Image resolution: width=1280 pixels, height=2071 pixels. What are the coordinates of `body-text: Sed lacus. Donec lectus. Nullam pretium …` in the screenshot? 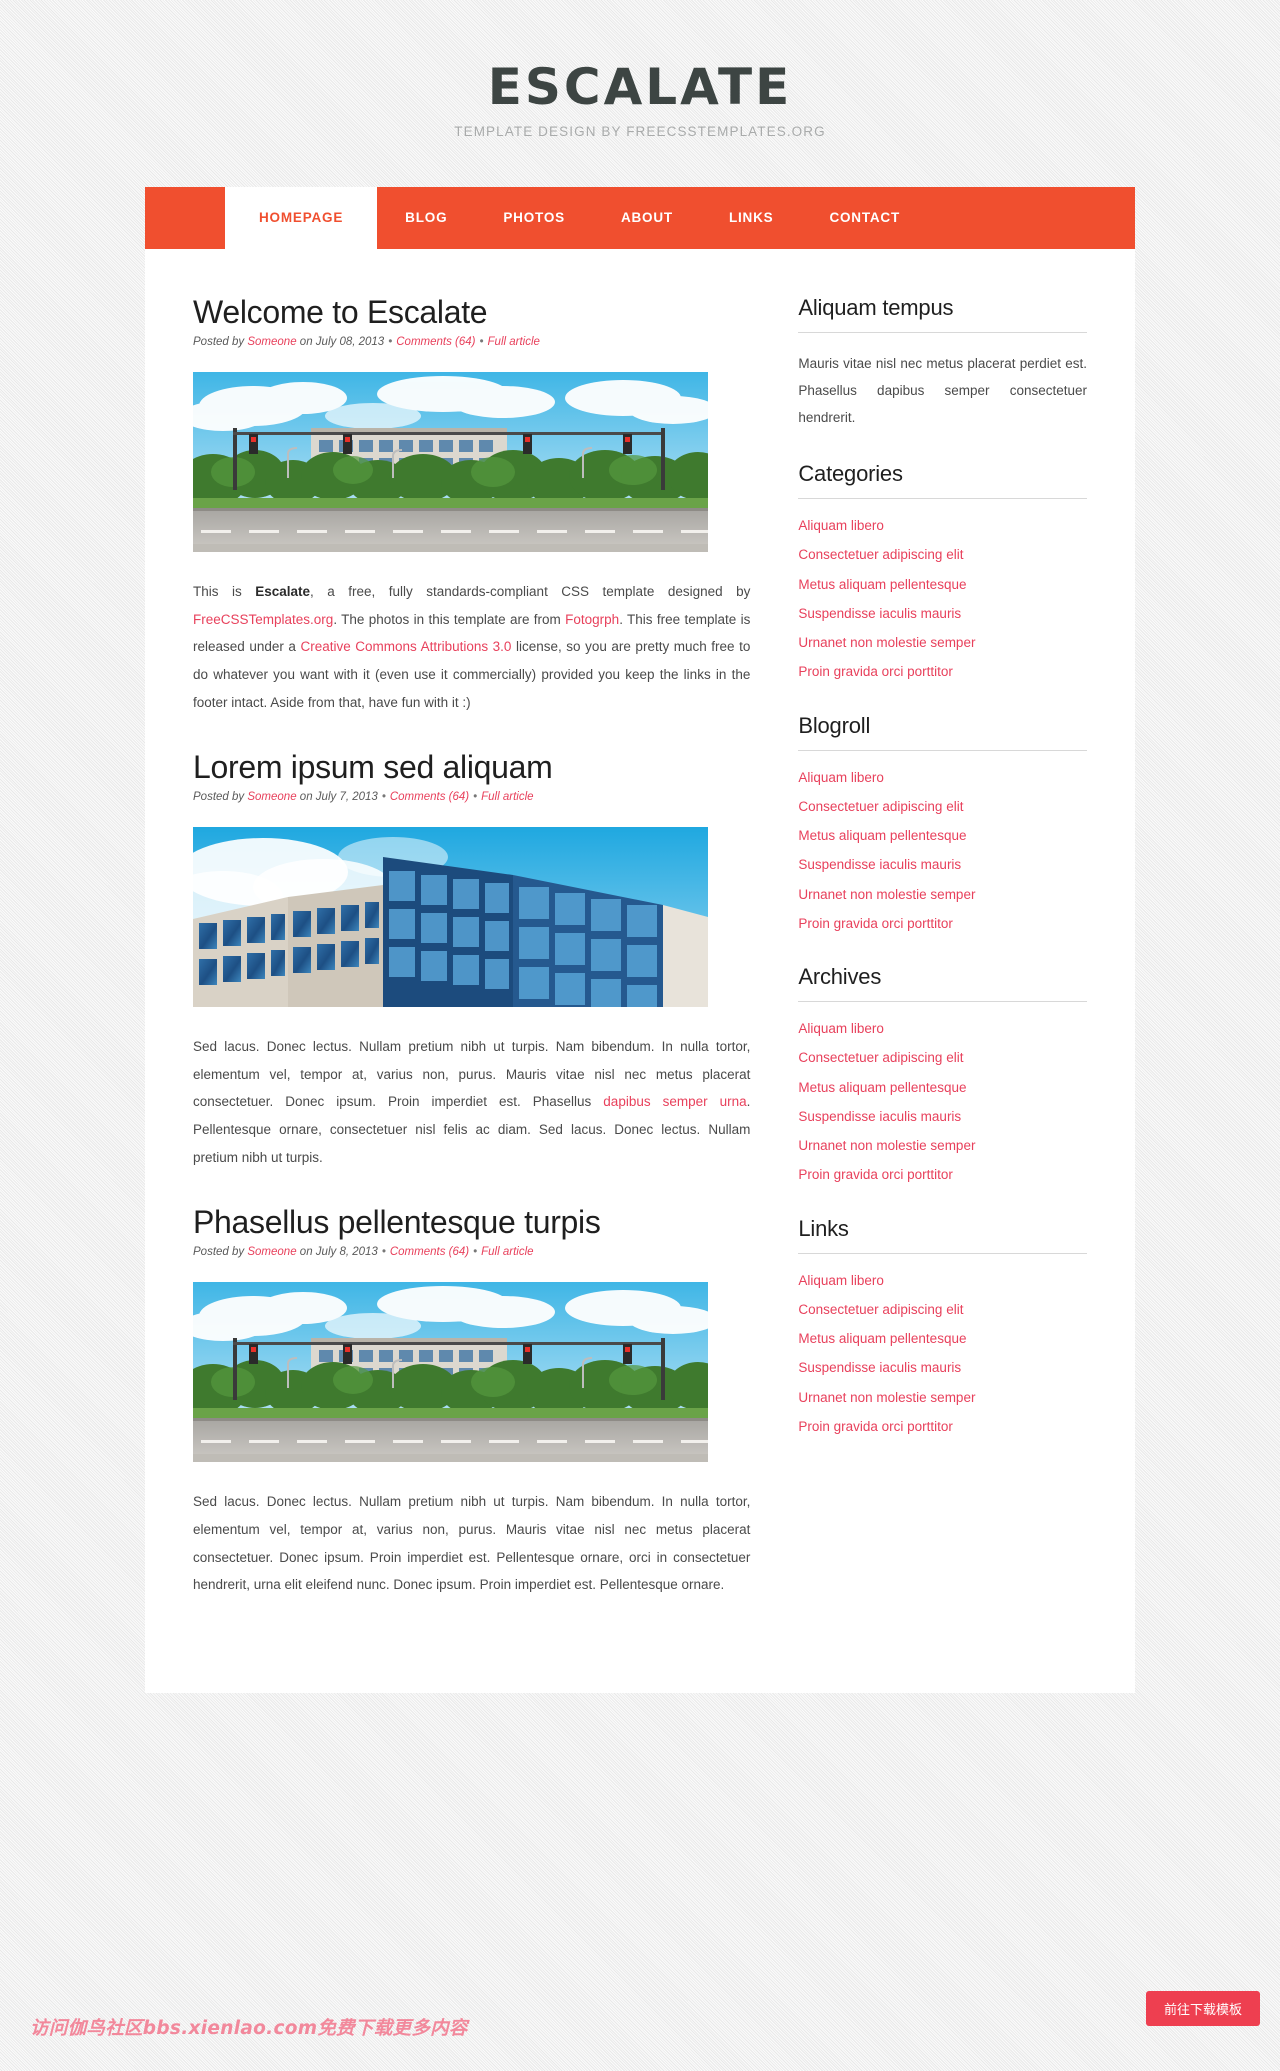 It's located at (472, 1543).